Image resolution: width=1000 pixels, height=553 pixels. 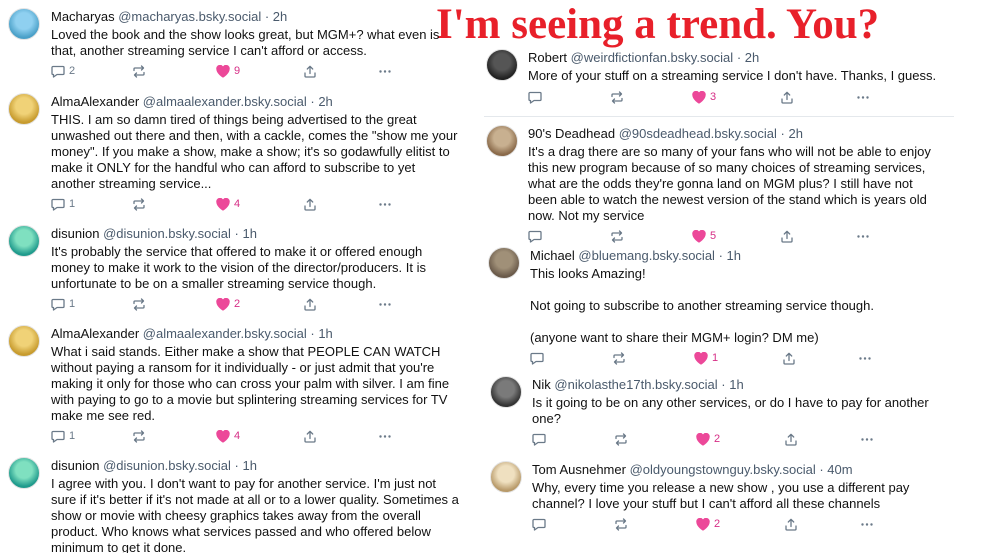 What do you see at coordinates (652, 57) in the screenshot?
I see `author-handle: @weirdfictionfan.bsky.social` at bounding box center [652, 57].